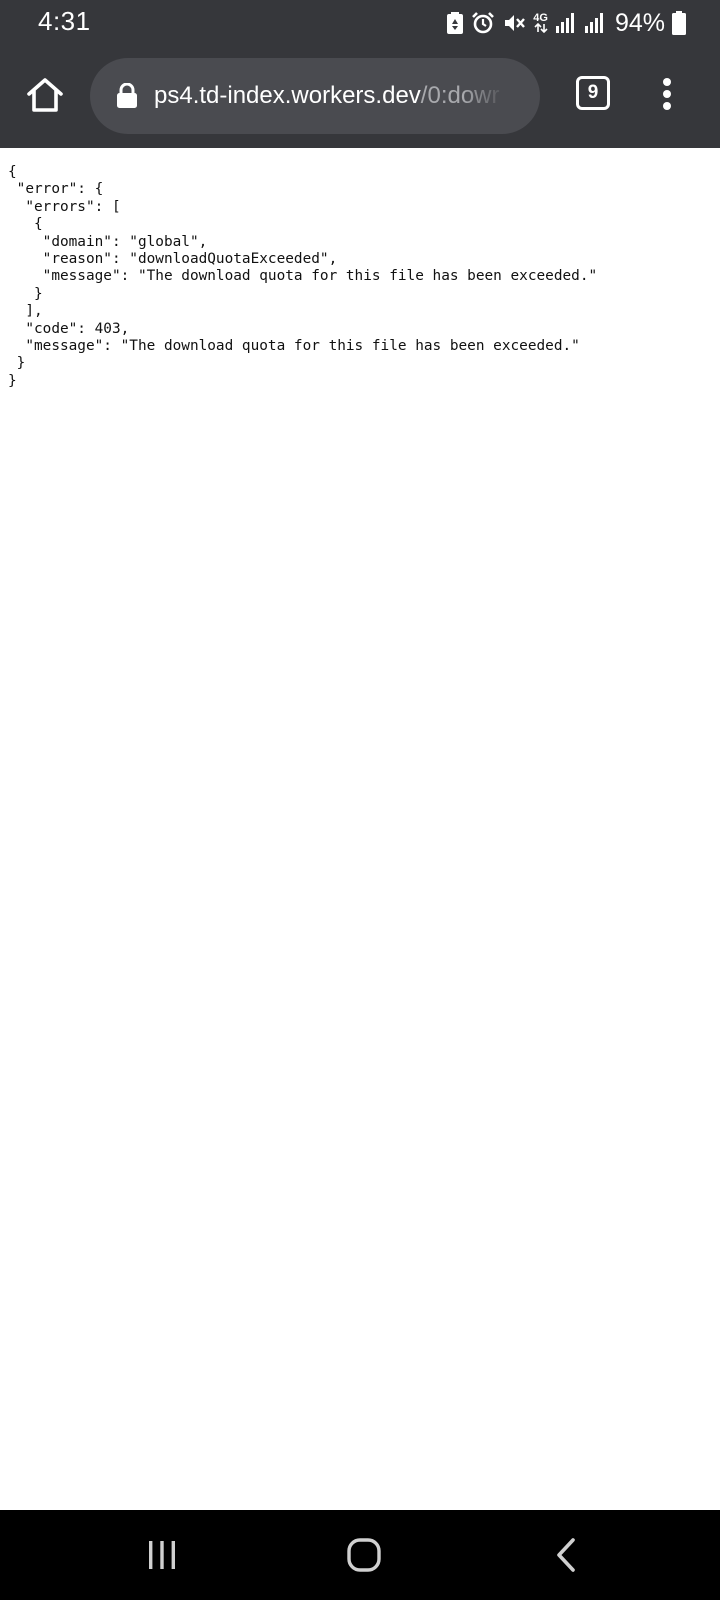 This screenshot has height=1600, width=720. Describe the element at coordinates (108, 241) in the screenshot. I see `json-line: "domain": "global",` at that location.